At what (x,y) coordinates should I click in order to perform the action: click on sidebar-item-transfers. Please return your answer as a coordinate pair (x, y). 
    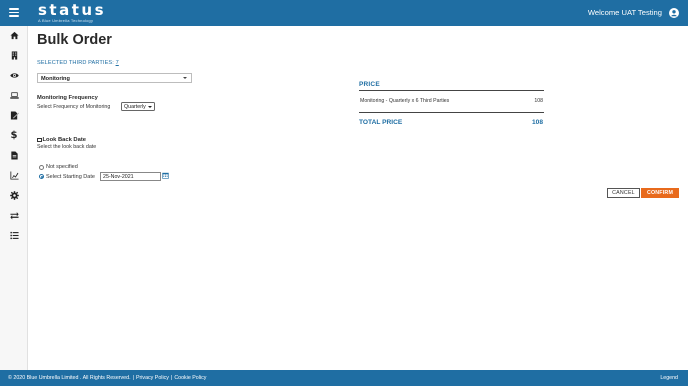
    Looking at the image, I should click on (14, 215).